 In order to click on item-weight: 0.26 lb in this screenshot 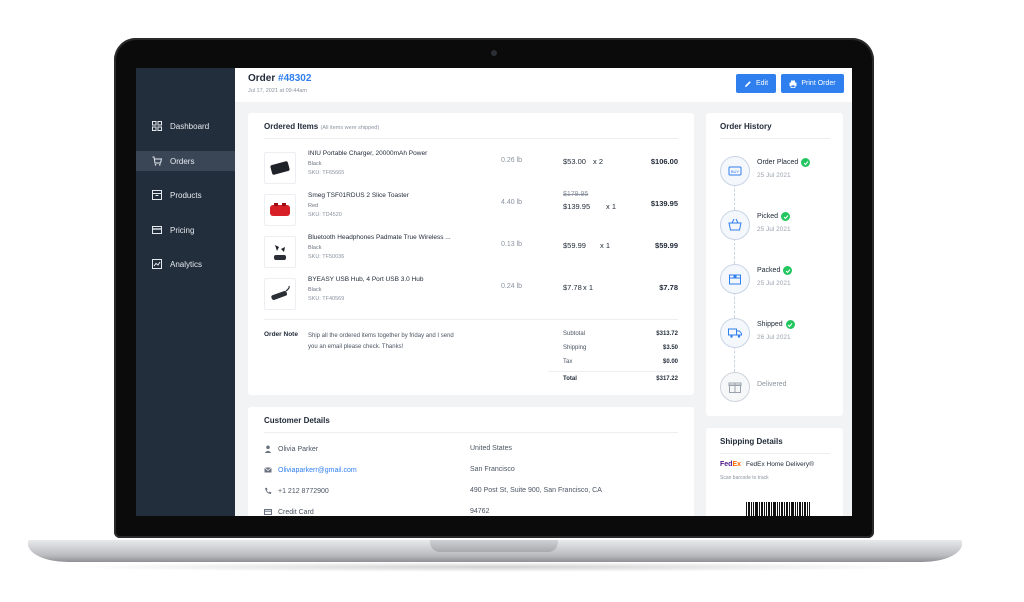, I will do `click(512, 160)`.